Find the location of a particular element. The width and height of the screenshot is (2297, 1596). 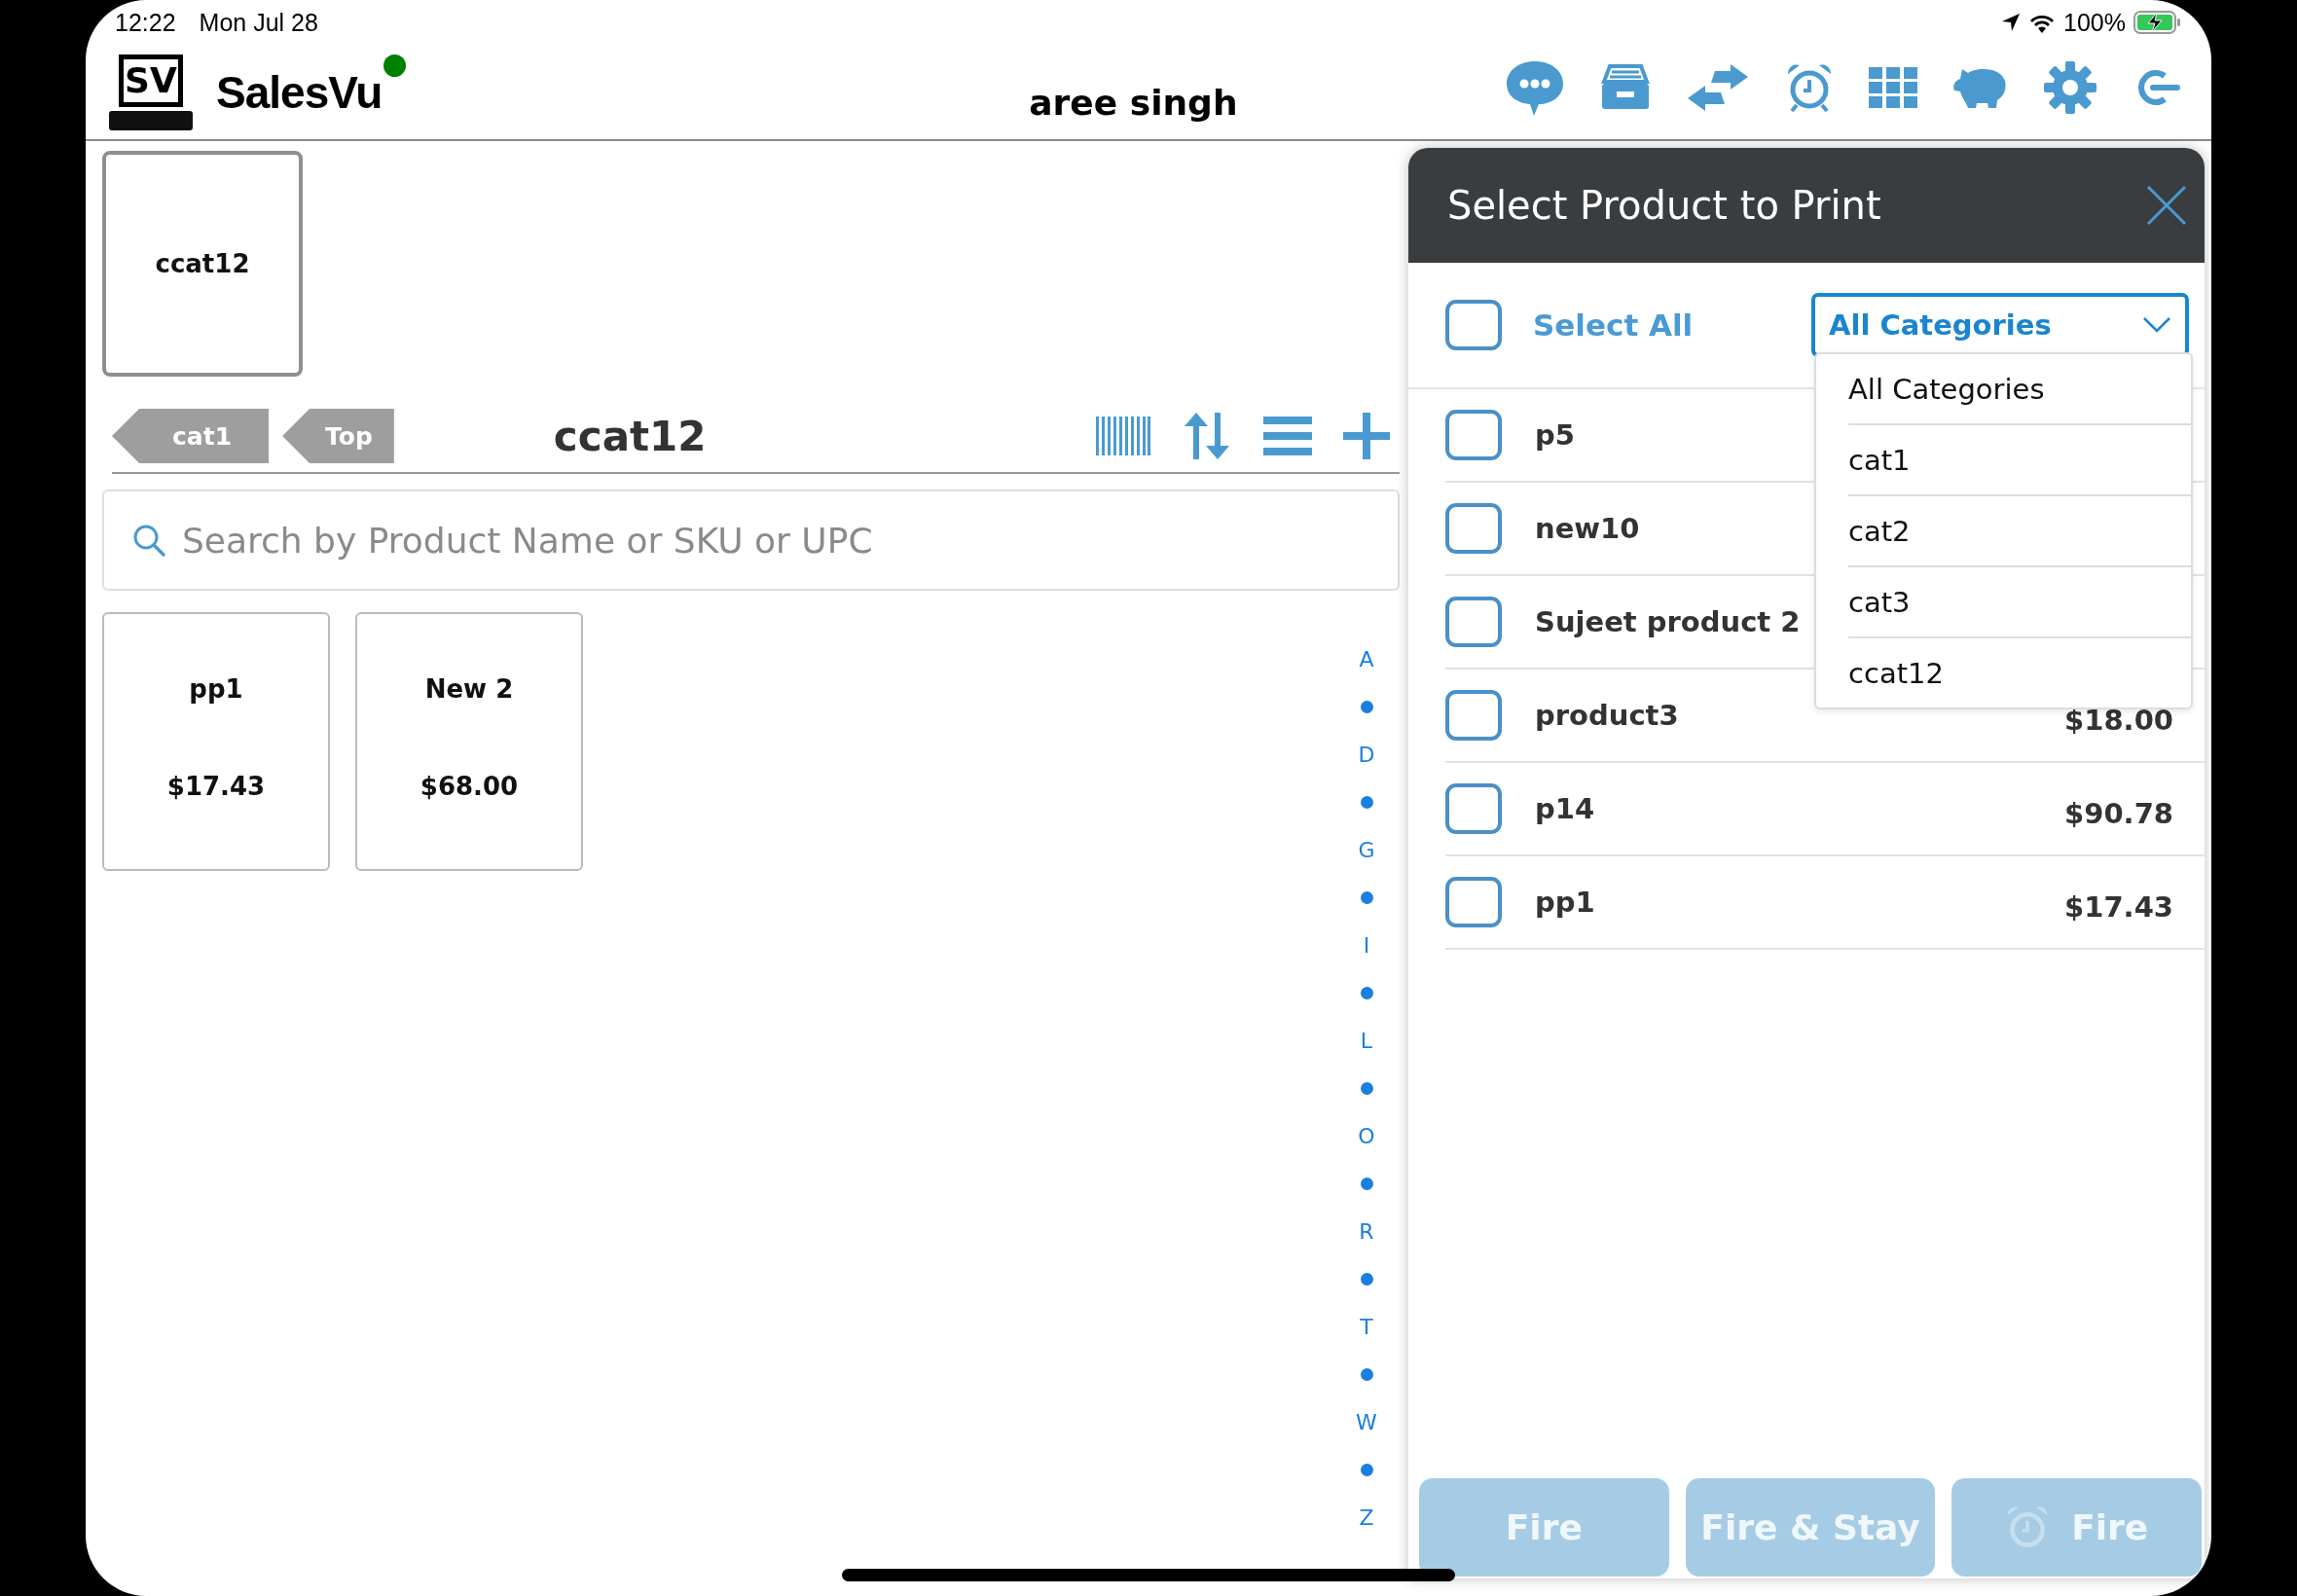

select-all-checkbox is located at coordinates (1473, 325).